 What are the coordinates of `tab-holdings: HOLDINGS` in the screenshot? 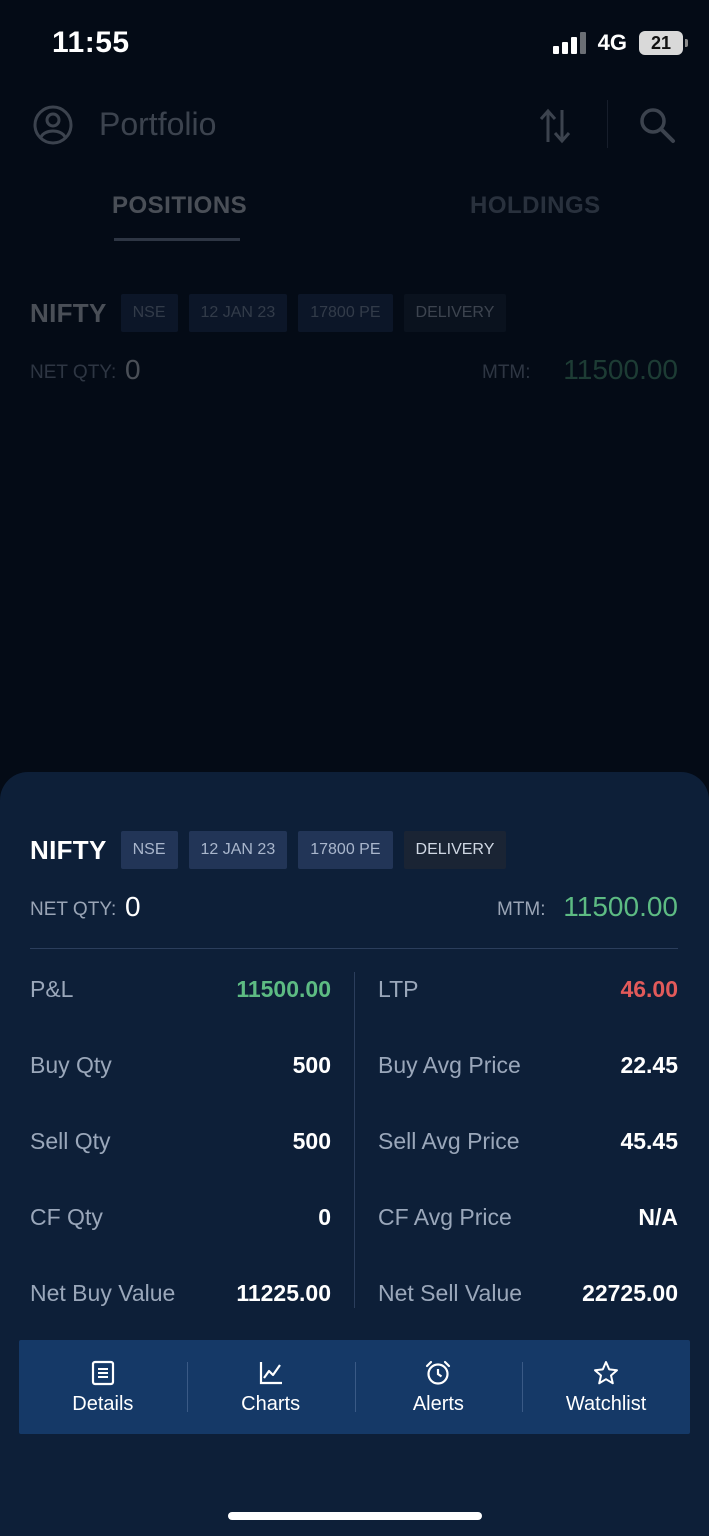 It's located at (535, 206).